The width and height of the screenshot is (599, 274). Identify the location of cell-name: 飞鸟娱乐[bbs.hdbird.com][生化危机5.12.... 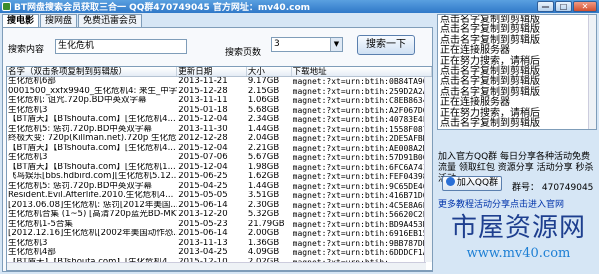
(93, 176).